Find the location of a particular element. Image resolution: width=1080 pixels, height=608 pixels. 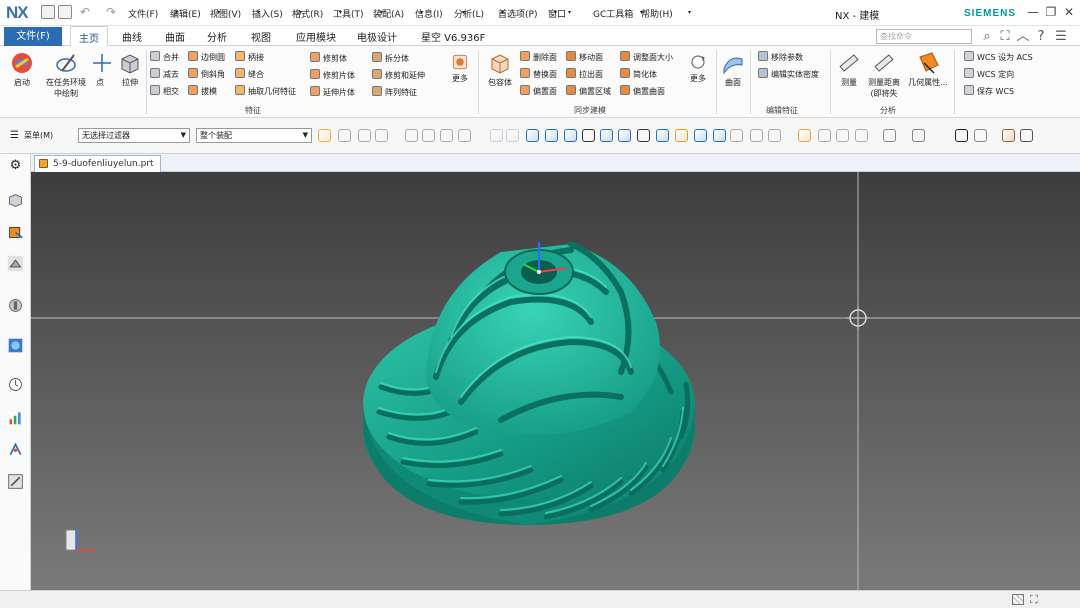

solid-icon is located at coordinates (496, 135).